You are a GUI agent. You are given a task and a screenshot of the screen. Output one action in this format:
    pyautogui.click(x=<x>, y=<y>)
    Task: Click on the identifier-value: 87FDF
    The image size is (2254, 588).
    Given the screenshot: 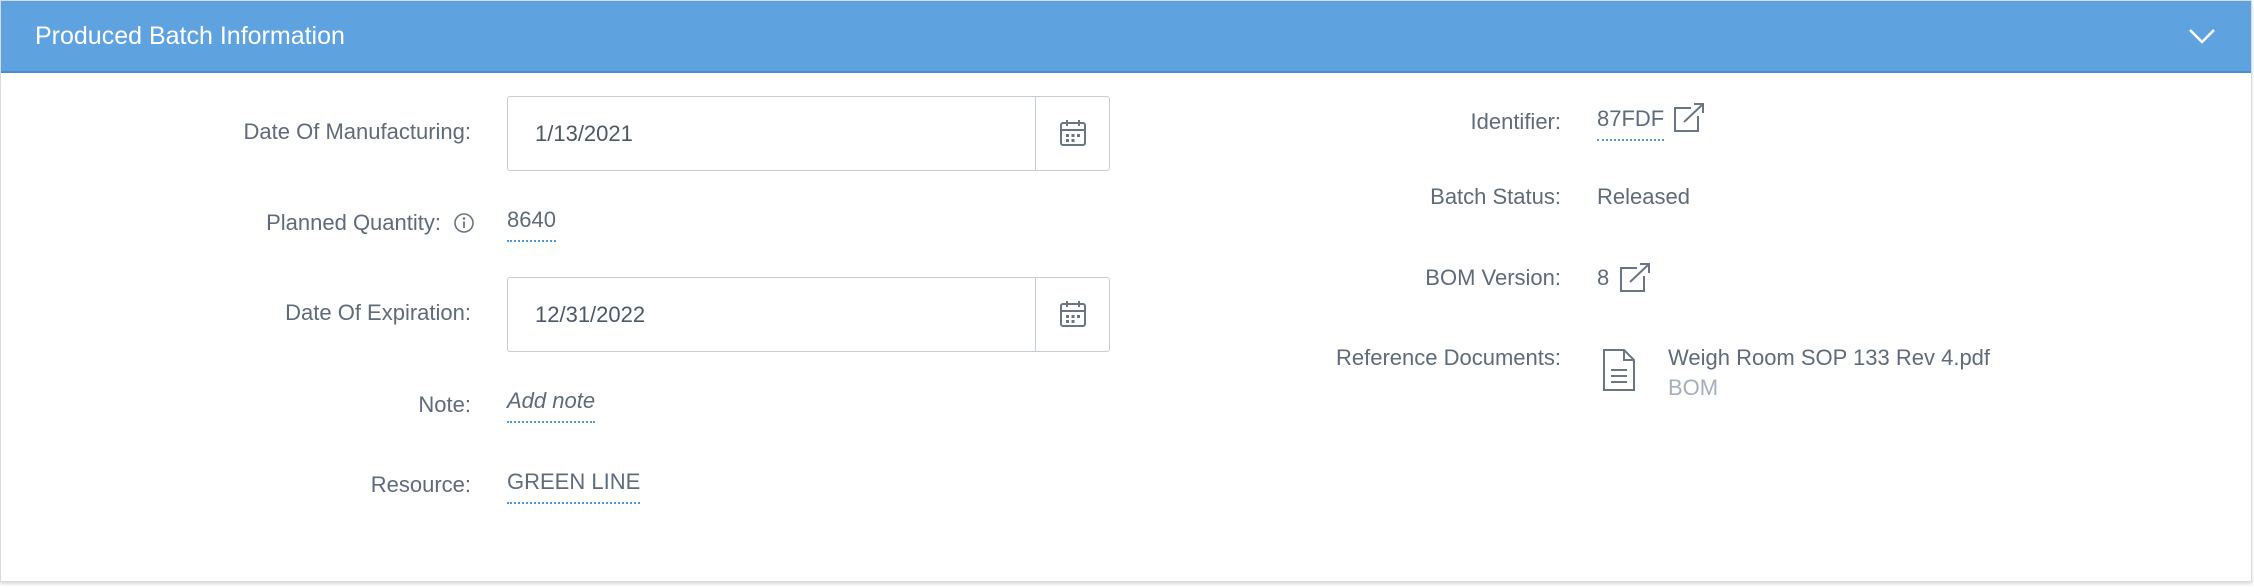 What is the action you would take?
    pyautogui.click(x=1631, y=123)
    